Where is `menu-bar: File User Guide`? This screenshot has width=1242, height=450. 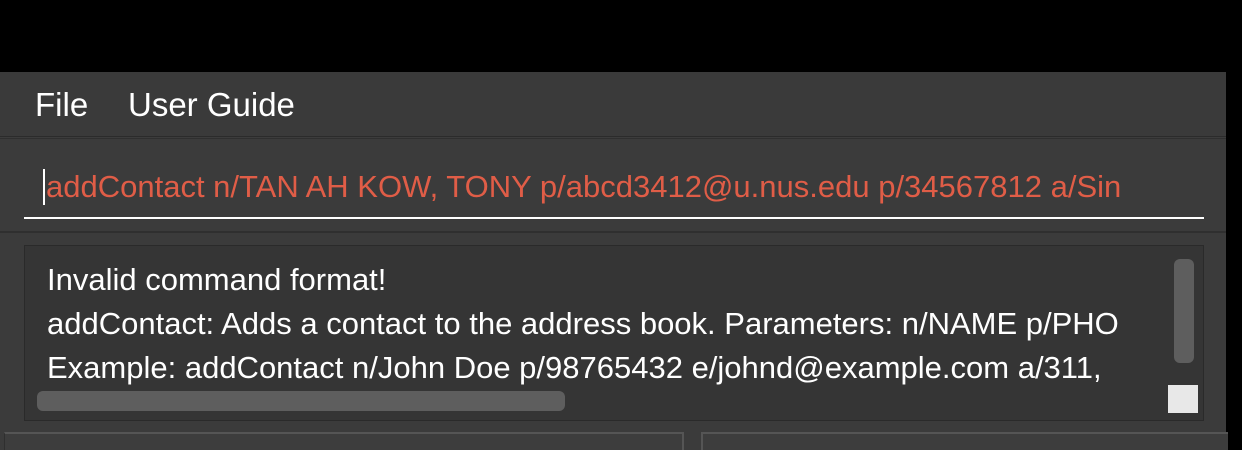 menu-bar: File User Guide is located at coordinates (613, 104).